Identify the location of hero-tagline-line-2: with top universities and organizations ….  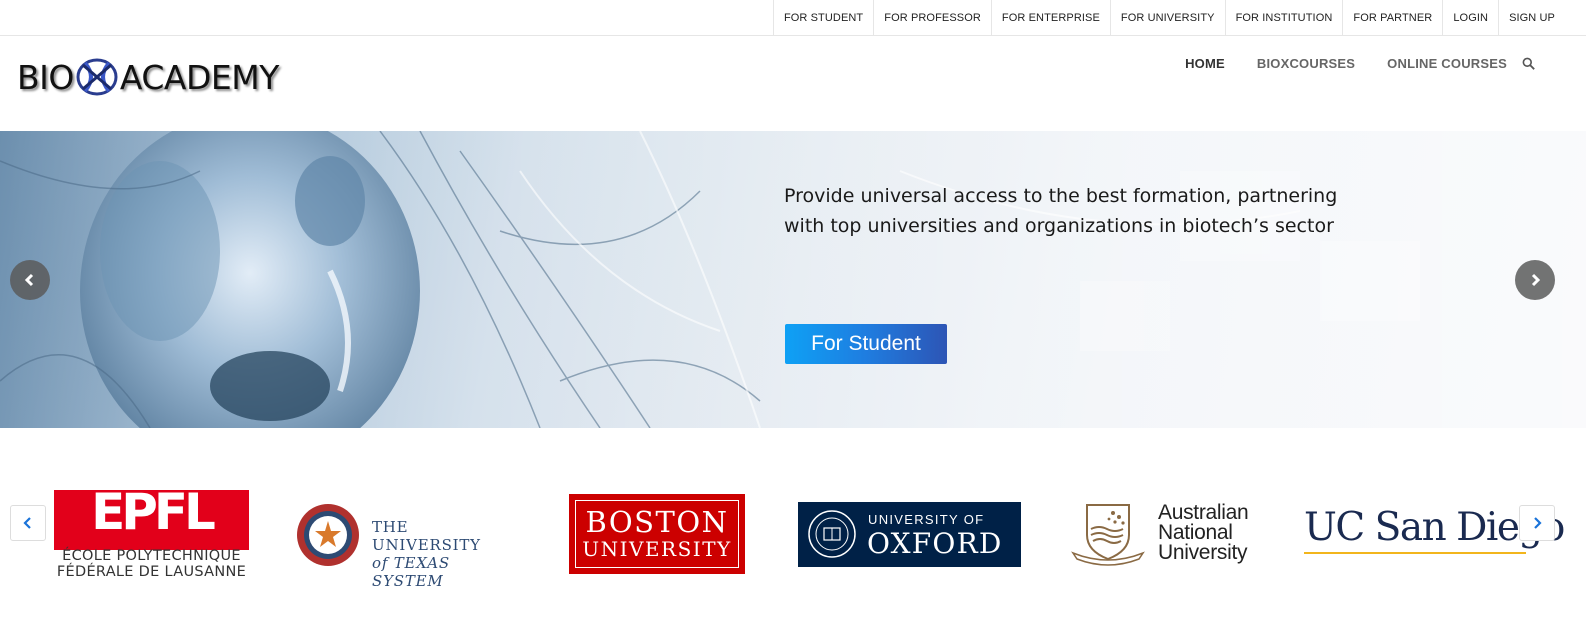
(1059, 226).